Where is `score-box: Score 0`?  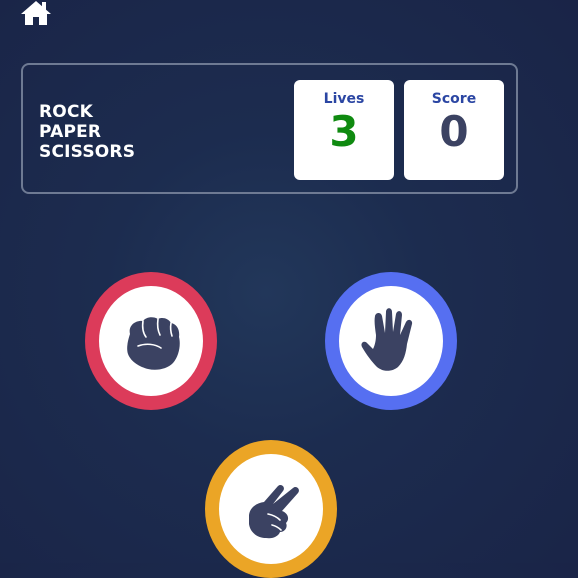 score-box: Score 0 is located at coordinates (454, 130).